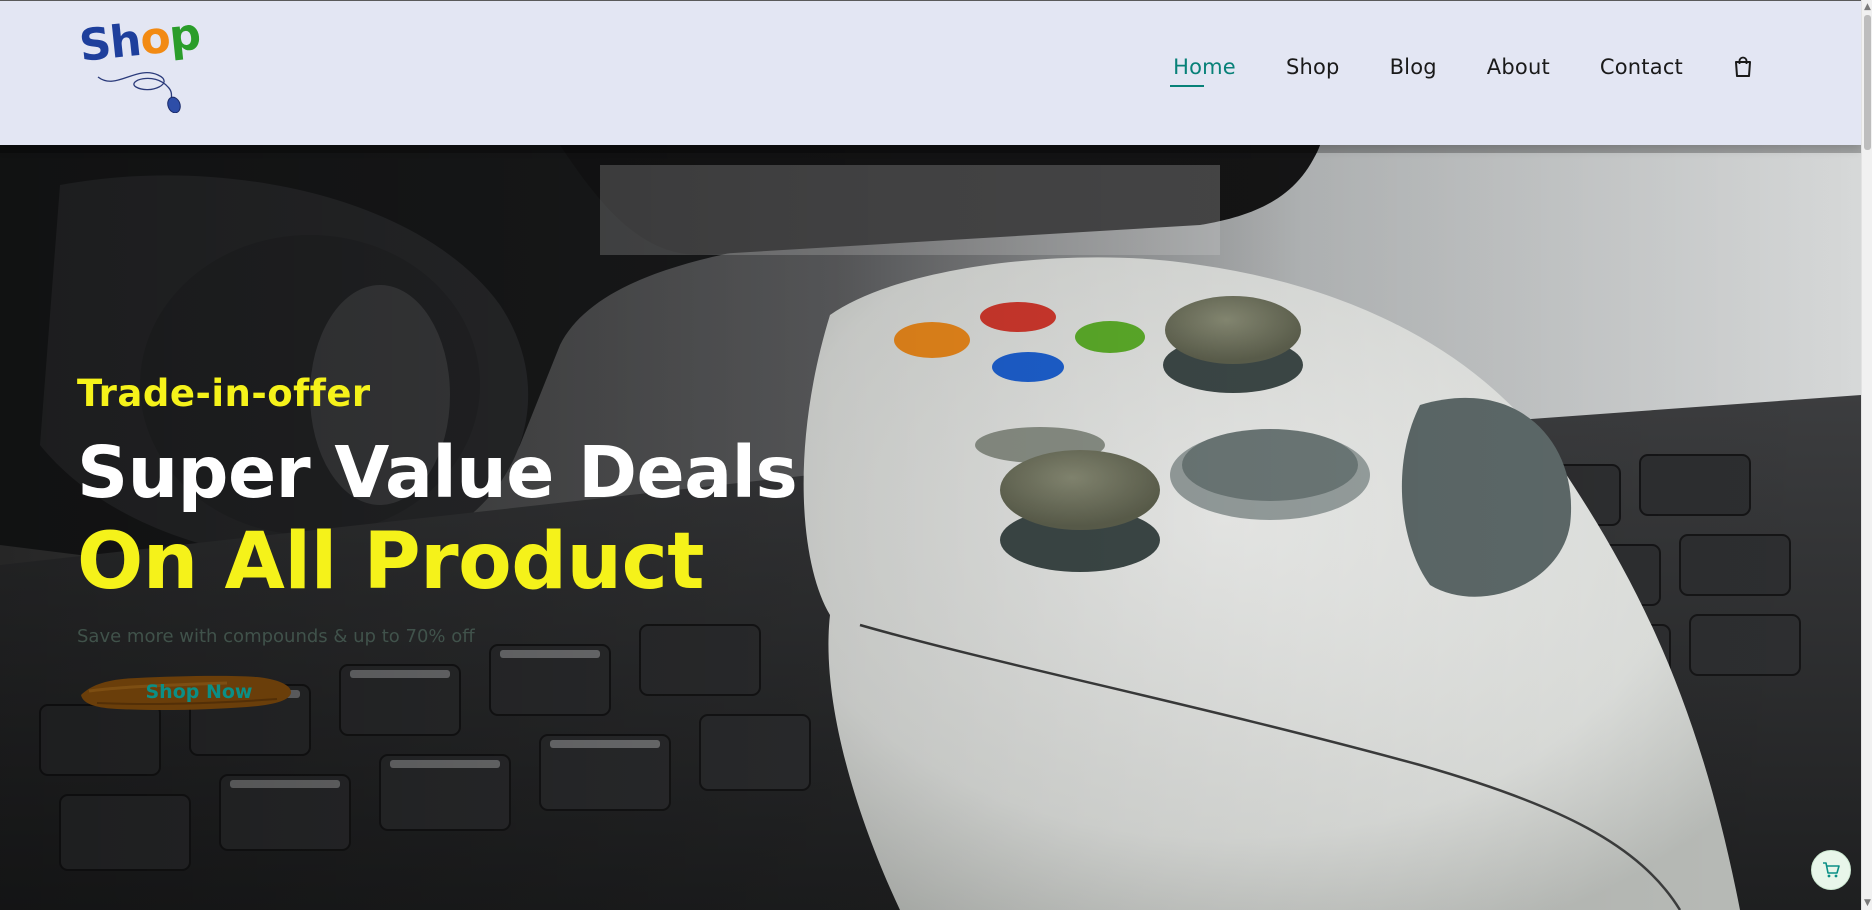  I want to click on shopping-cart-icon, so click(1831, 870).